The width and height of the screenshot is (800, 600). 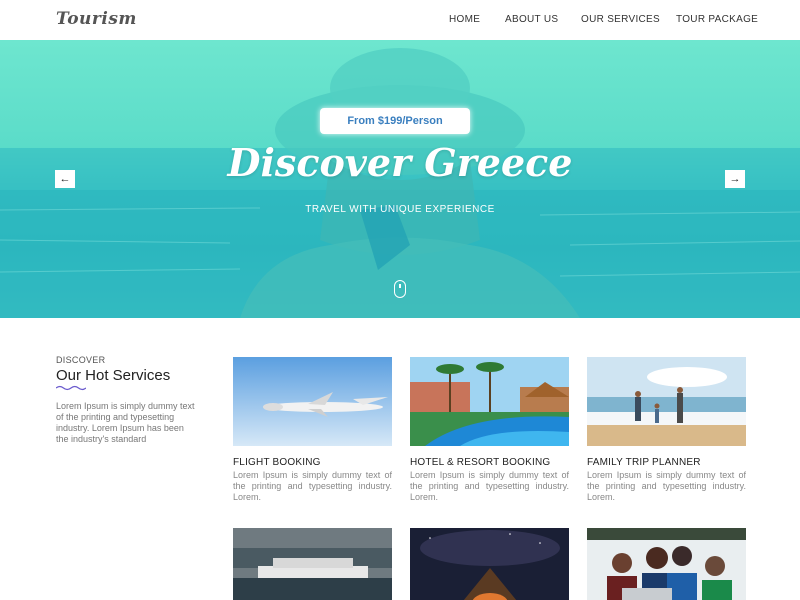 What do you see at coordinates (71, 388) in the screenshot?
I see `squiggle-divider-icon` at bounding box center [71, 388].